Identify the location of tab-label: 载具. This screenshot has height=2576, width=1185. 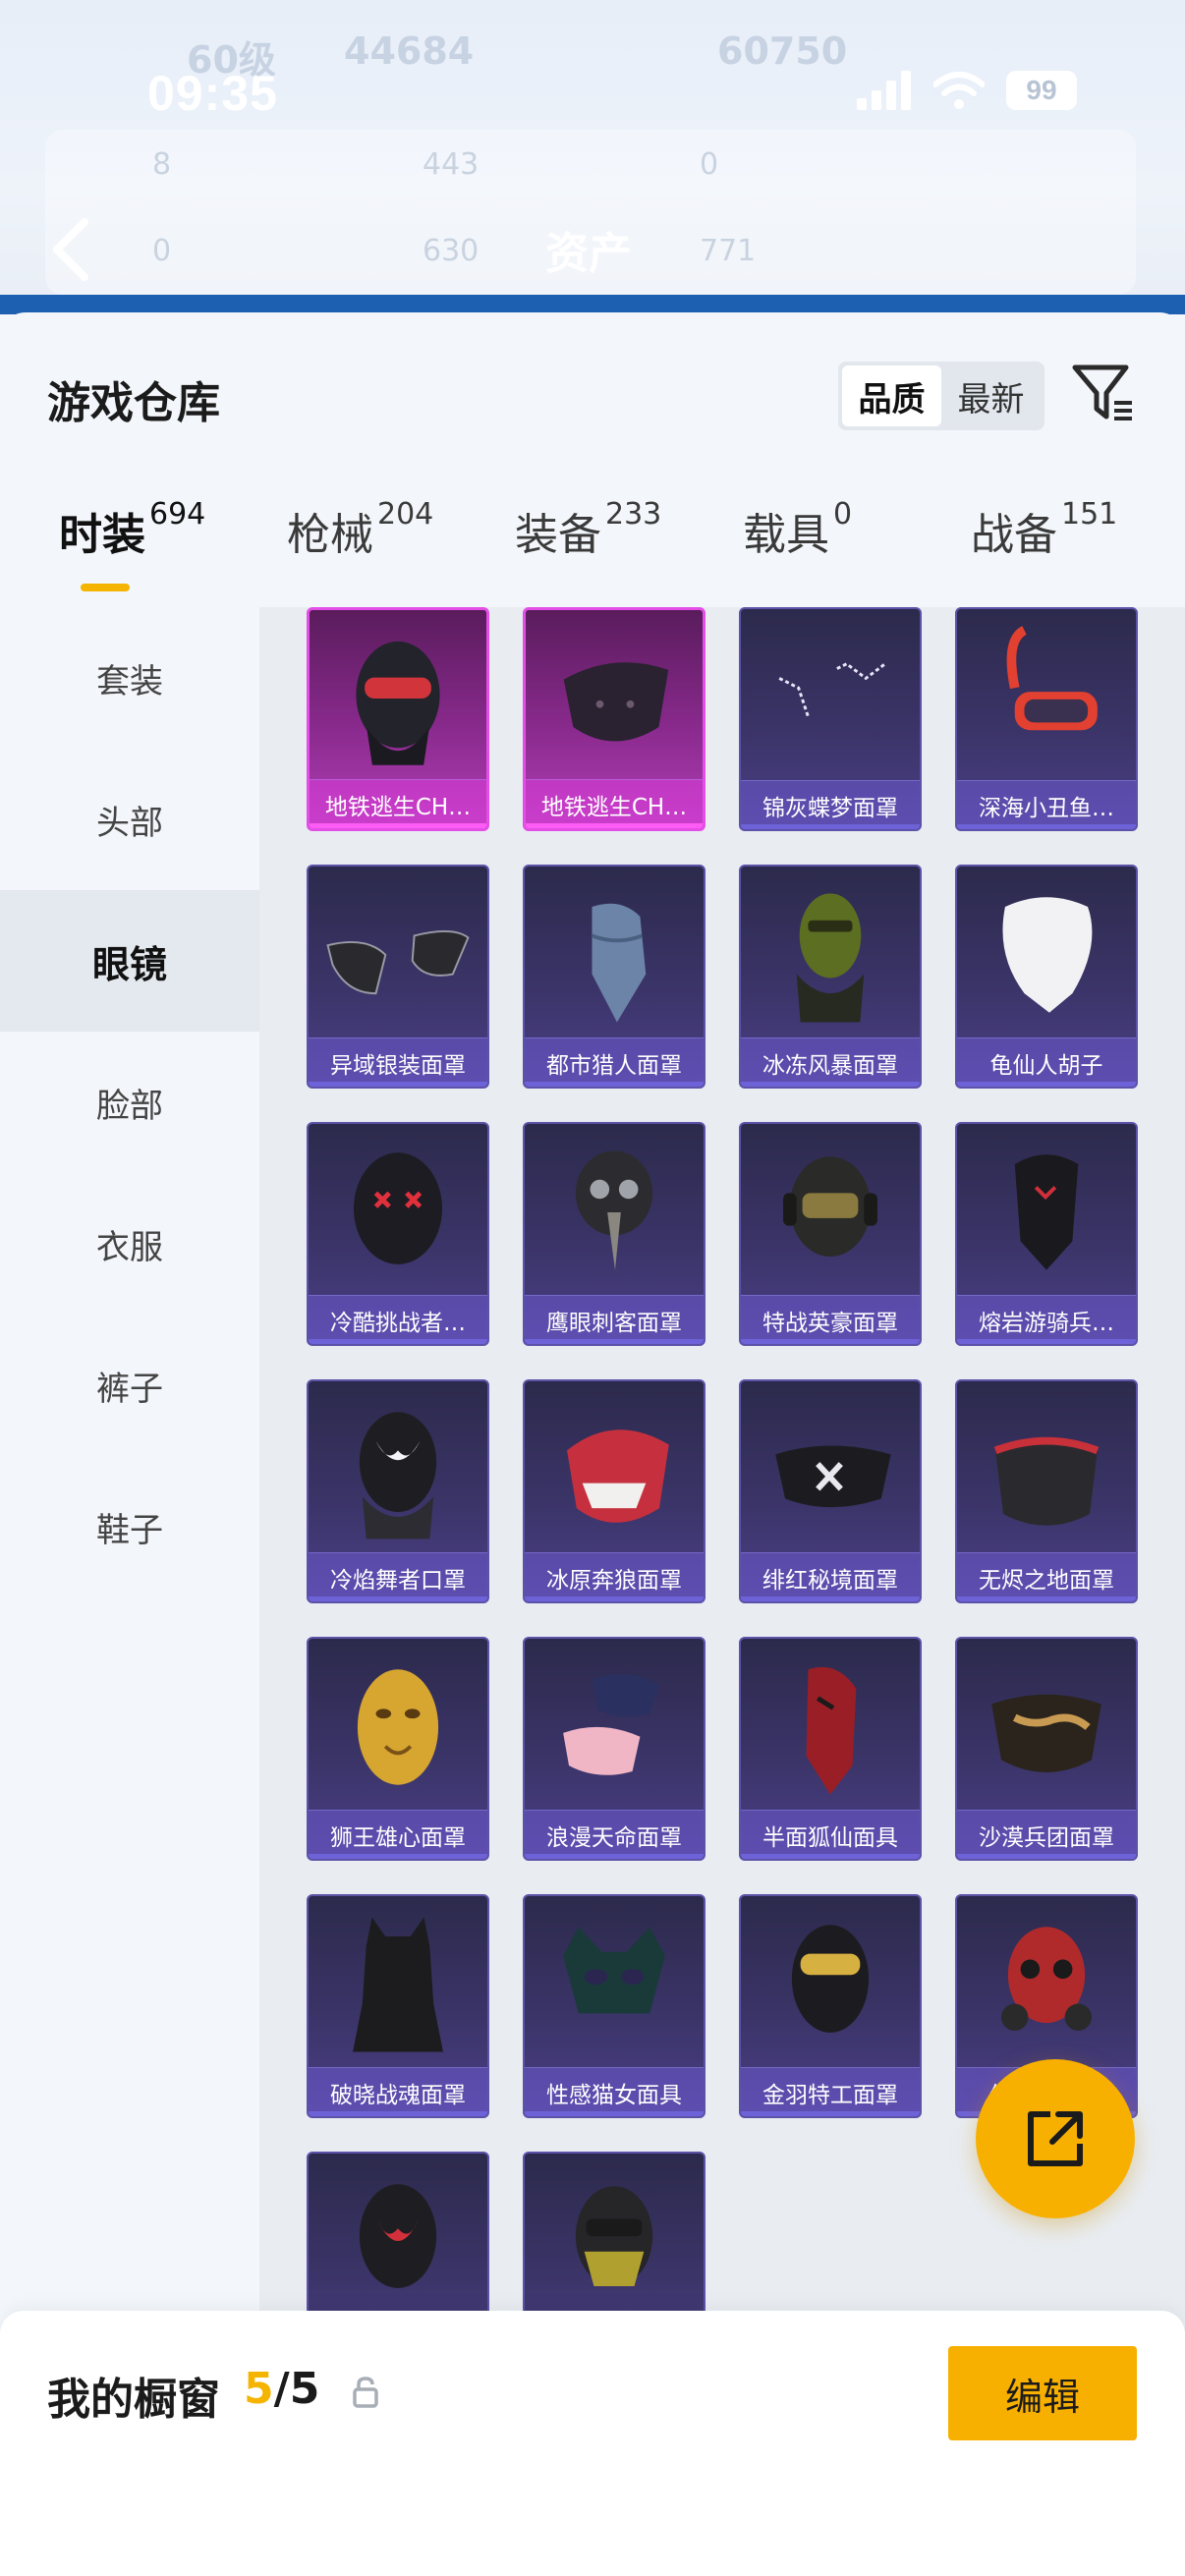
(786, 535).